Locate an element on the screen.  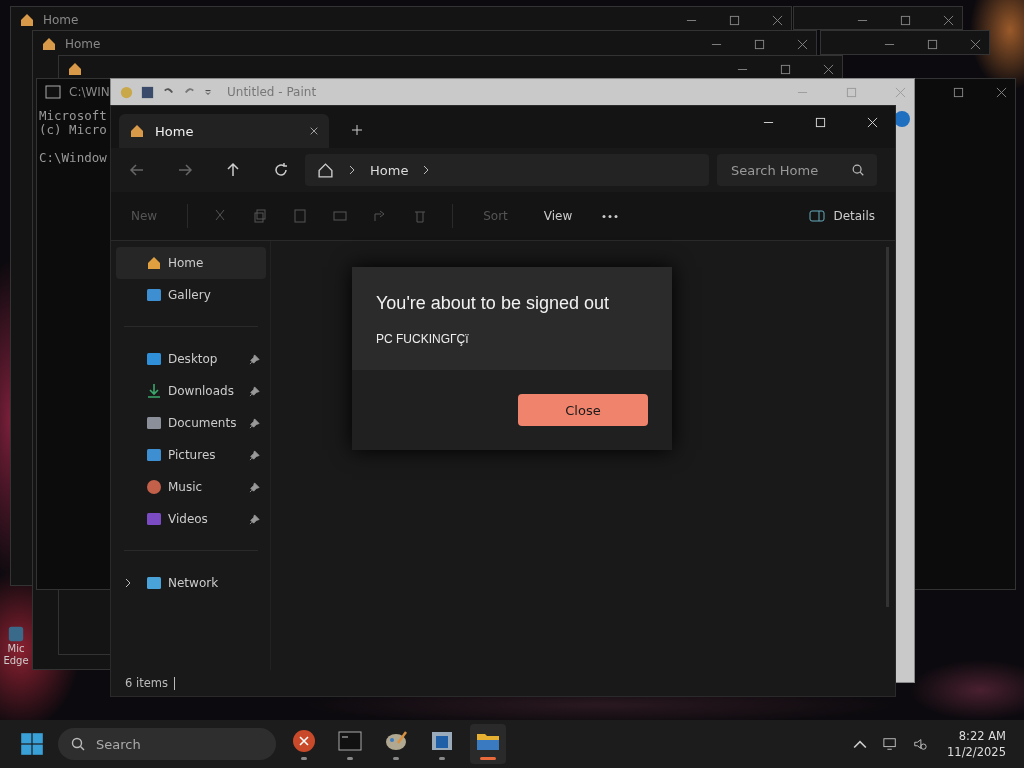
back-arrow-icon is located at coordinates (137, 170).